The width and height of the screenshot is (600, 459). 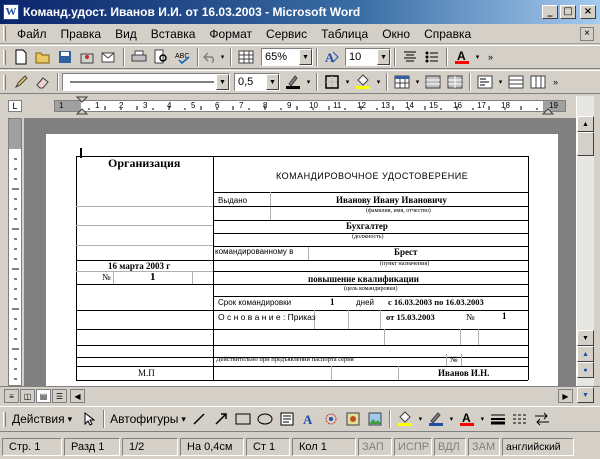 I want to click on clip-art-icon, so click(x=353, y=419).